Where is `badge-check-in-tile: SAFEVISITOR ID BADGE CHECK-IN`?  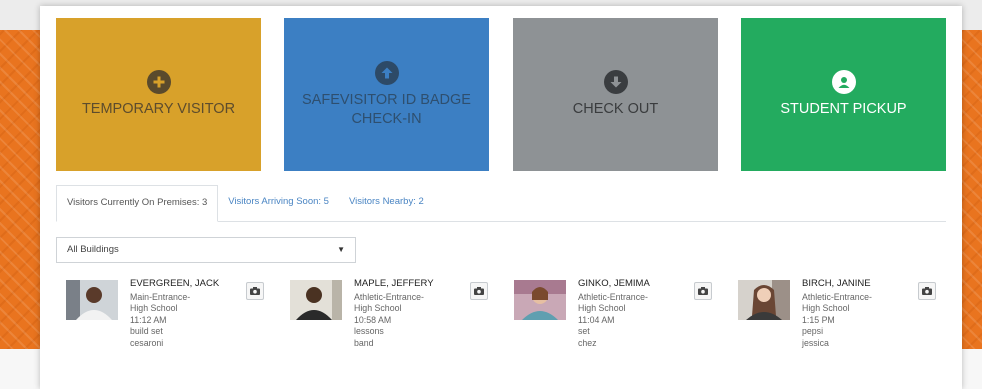 badge-check-in-tile: SAFEVISITOR ID BADGE CHECK-IN is located at coordinates (386, 94).